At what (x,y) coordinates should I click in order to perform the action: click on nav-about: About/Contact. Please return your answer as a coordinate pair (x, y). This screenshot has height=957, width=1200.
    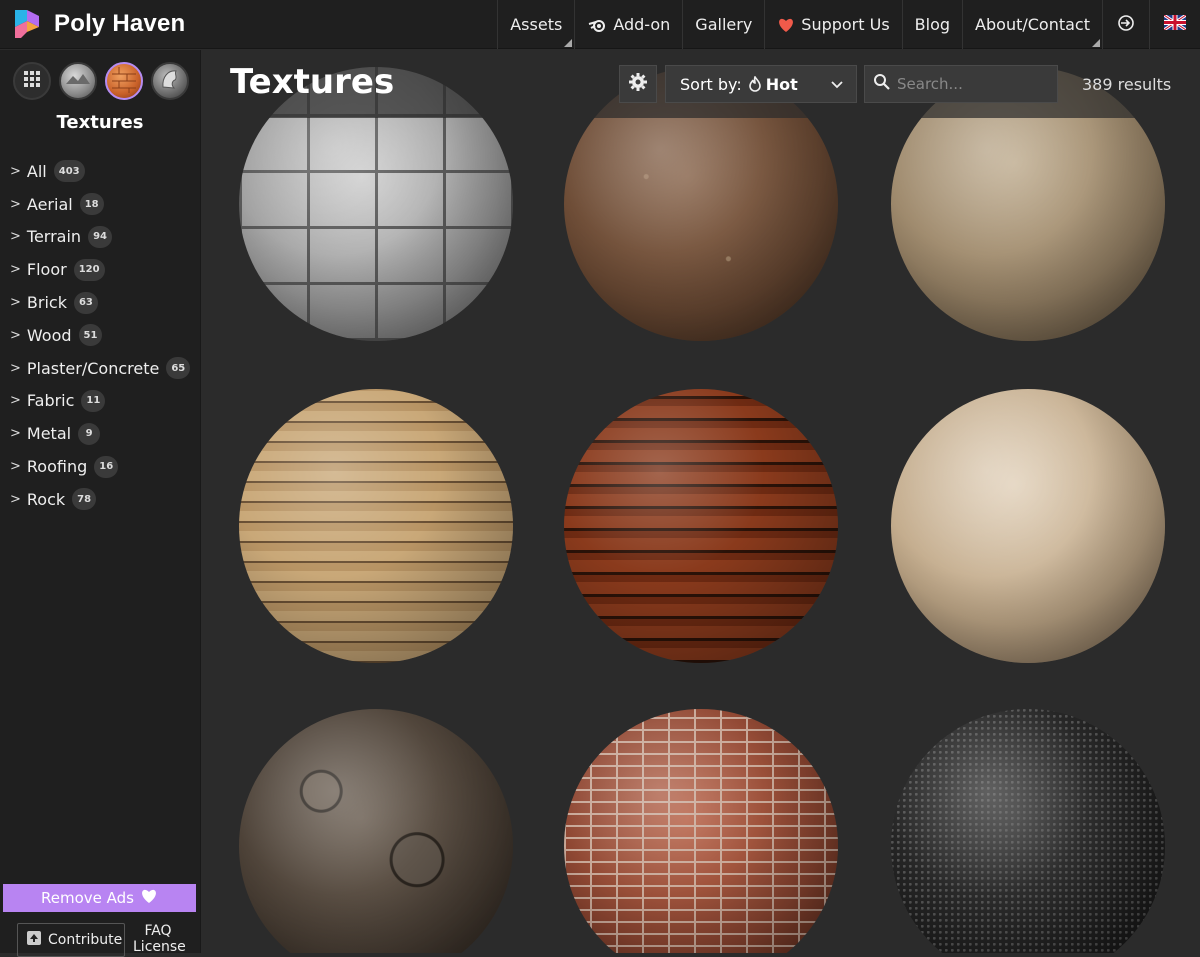
    Looking at the image, I should click on (1032, 24).